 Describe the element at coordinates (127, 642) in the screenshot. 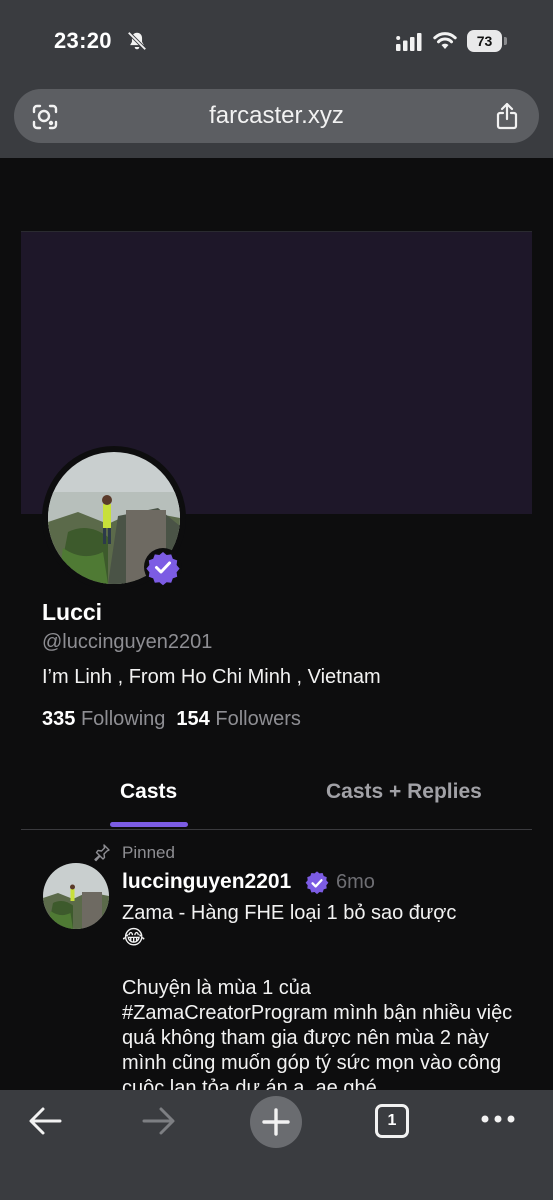

I see `username-handle: @luccinguyen2201` at that location.